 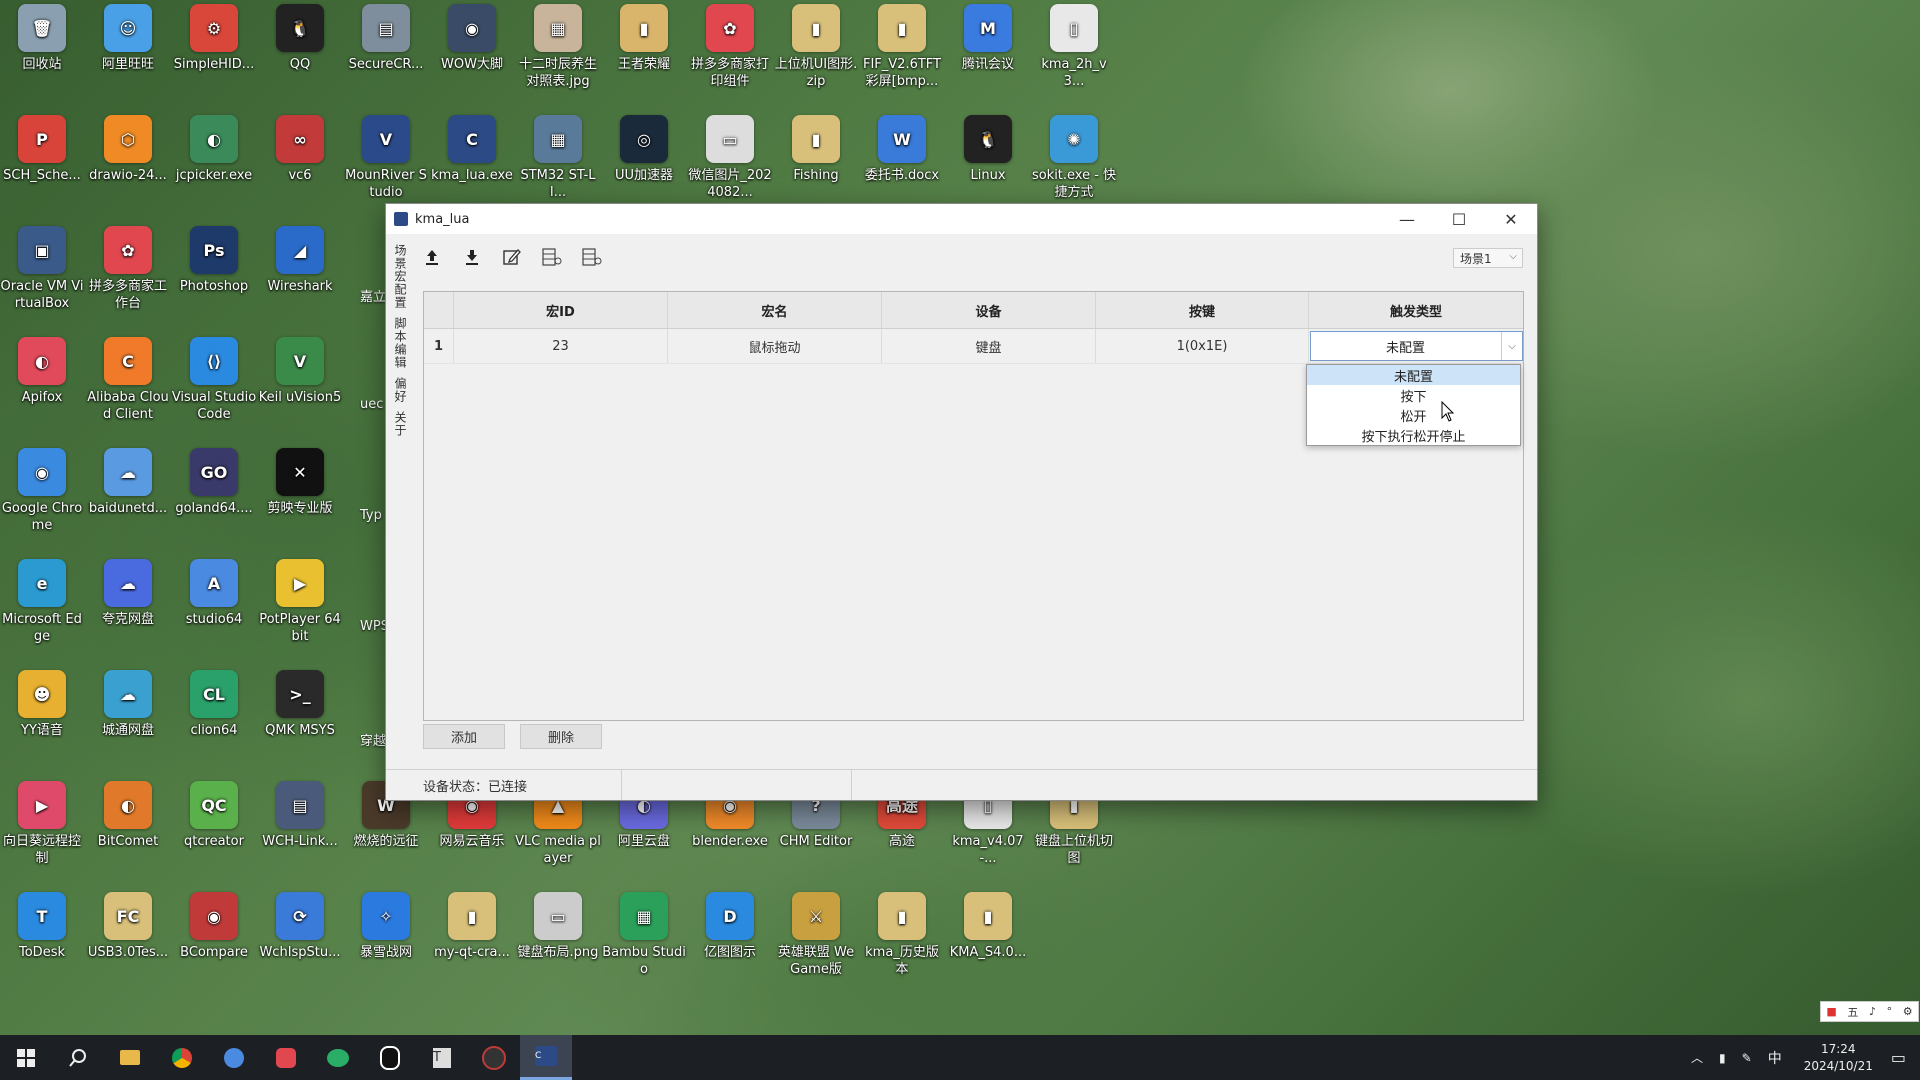 I want to click on desktop-icon: ▦ 十二时辰养生对照表.jpg, so click(x=558, y=47).